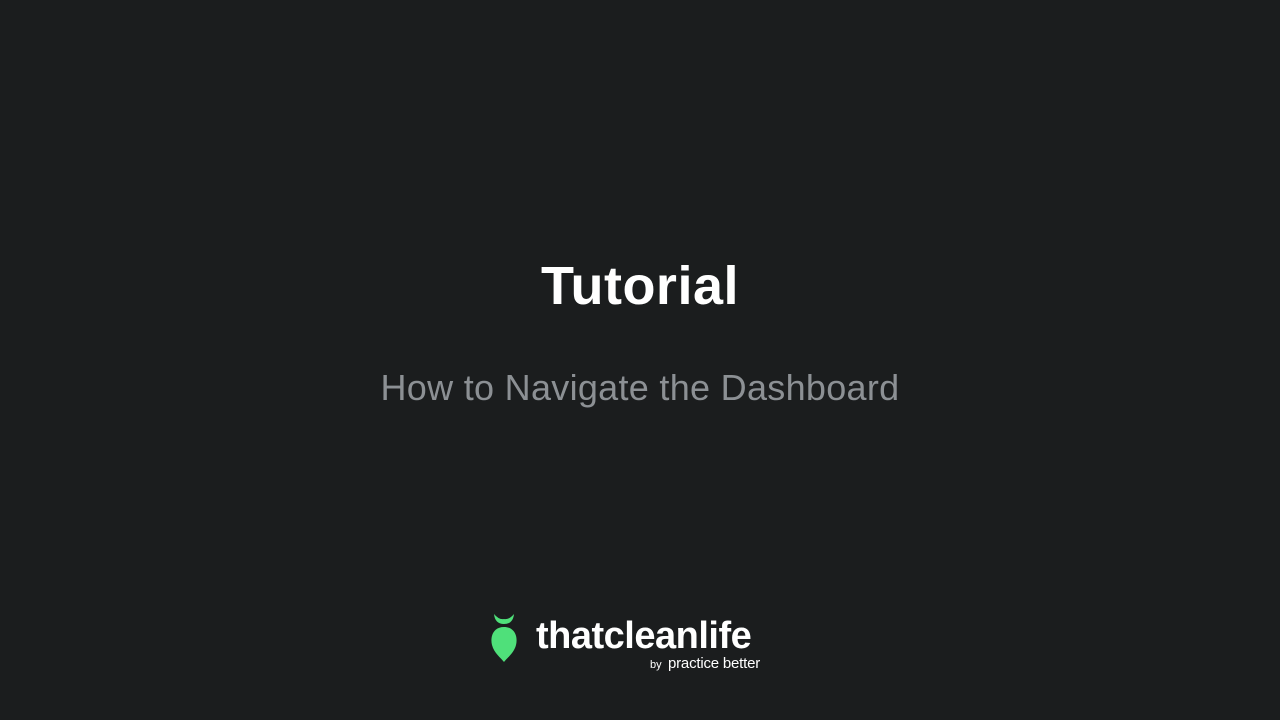  What do you see at coordinates (640, 387) in the screenshot?
I see `slide-subtitle: How to Navigate the Dashboard` at bounding box center [640, 387].